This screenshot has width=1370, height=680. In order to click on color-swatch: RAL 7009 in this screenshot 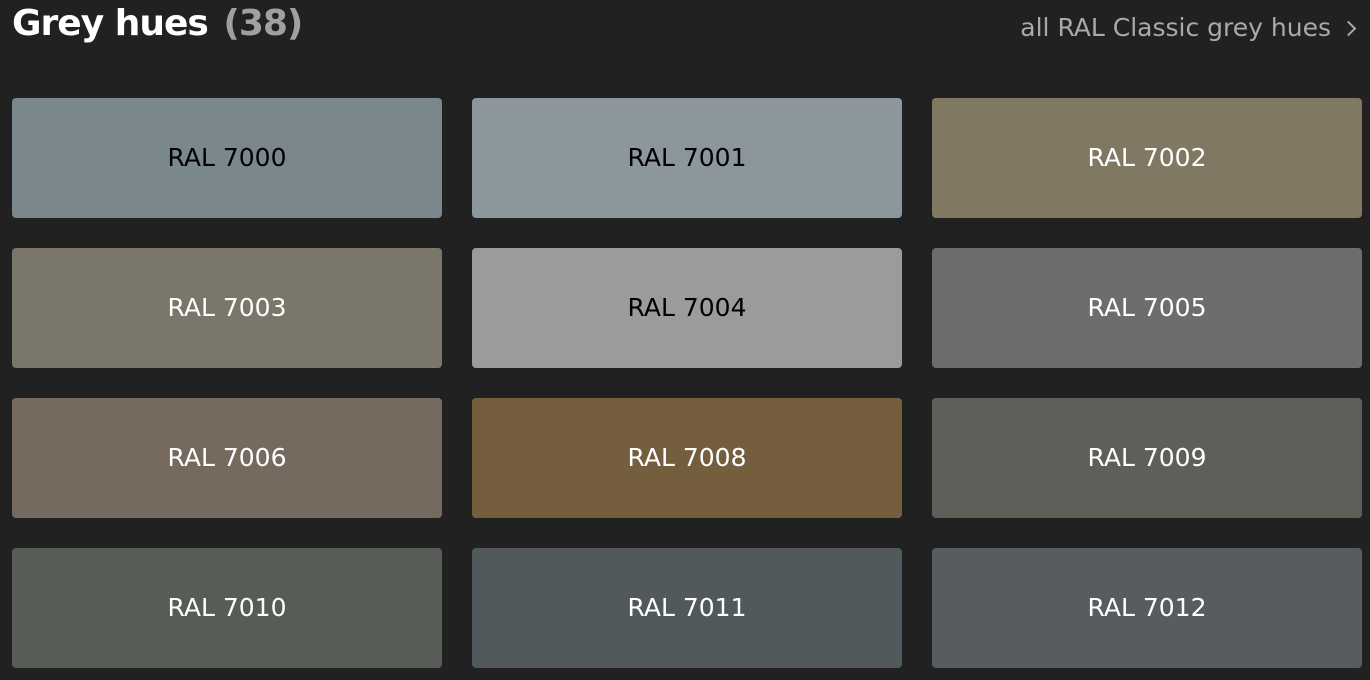, I will do `click(1147, 458)`.